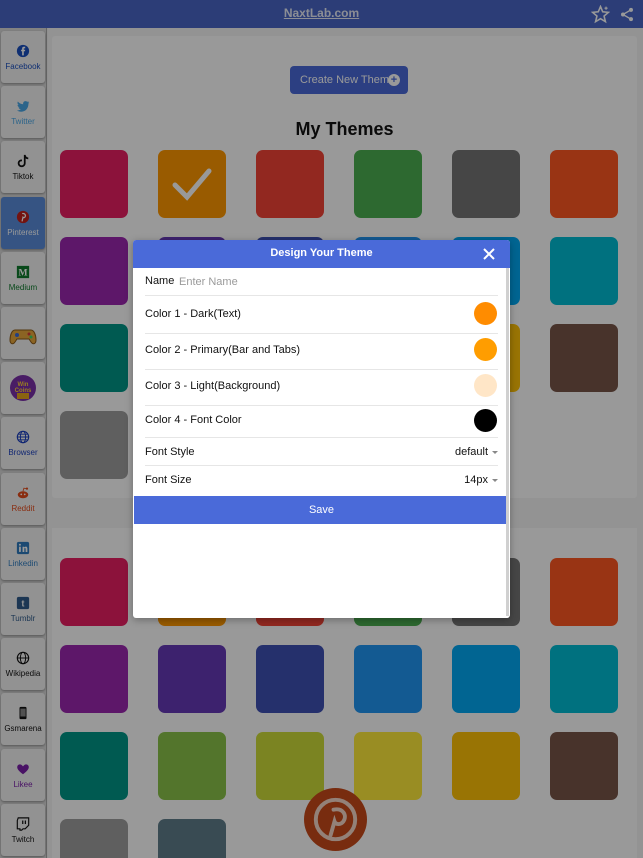 The height and width of the screenshot is (858, 643). Describe the element at coordinates (321, 452) in the screenshot. I see `font-style-row: Font Style default` at that location.